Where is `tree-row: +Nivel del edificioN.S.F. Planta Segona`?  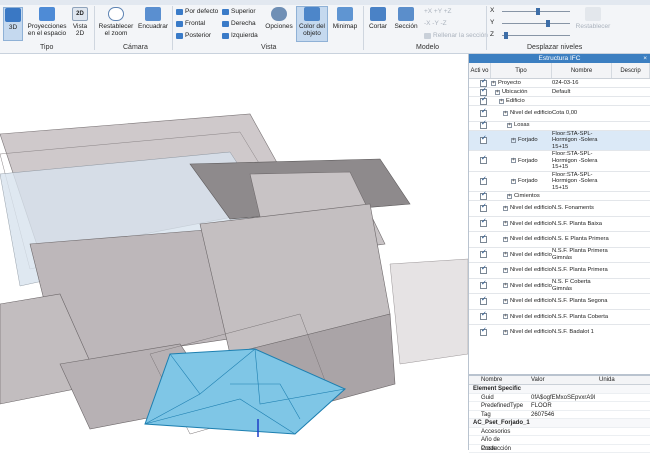 tree-row: +Nivel del edificioN.S.F. Planta Segona is located at coordinates (559, 302).